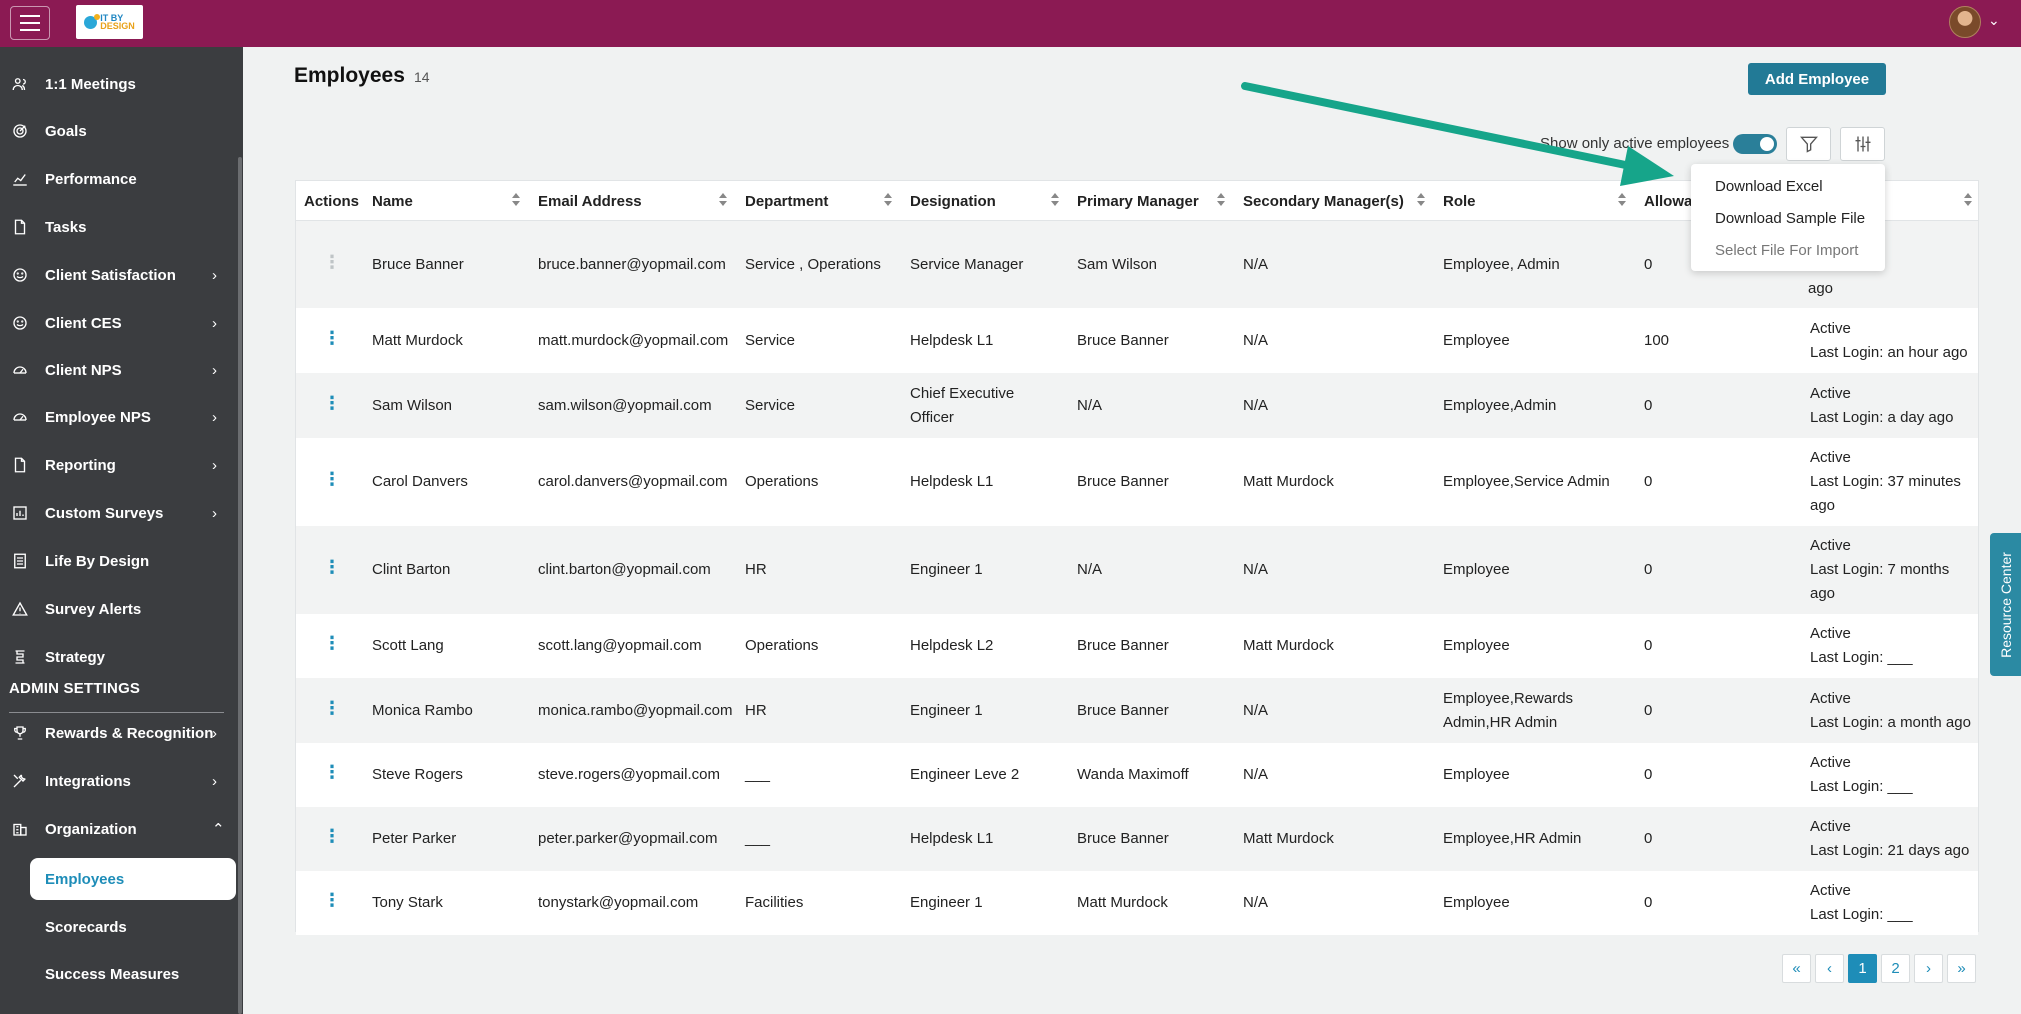 Image resolution: width=2021 pixels, height=1014 pixels. Describe the element at coordinates (118, 275) in the screenshot. I see `sidebar-item-client-satisfaction: Client Satisfaction ›` at that location.